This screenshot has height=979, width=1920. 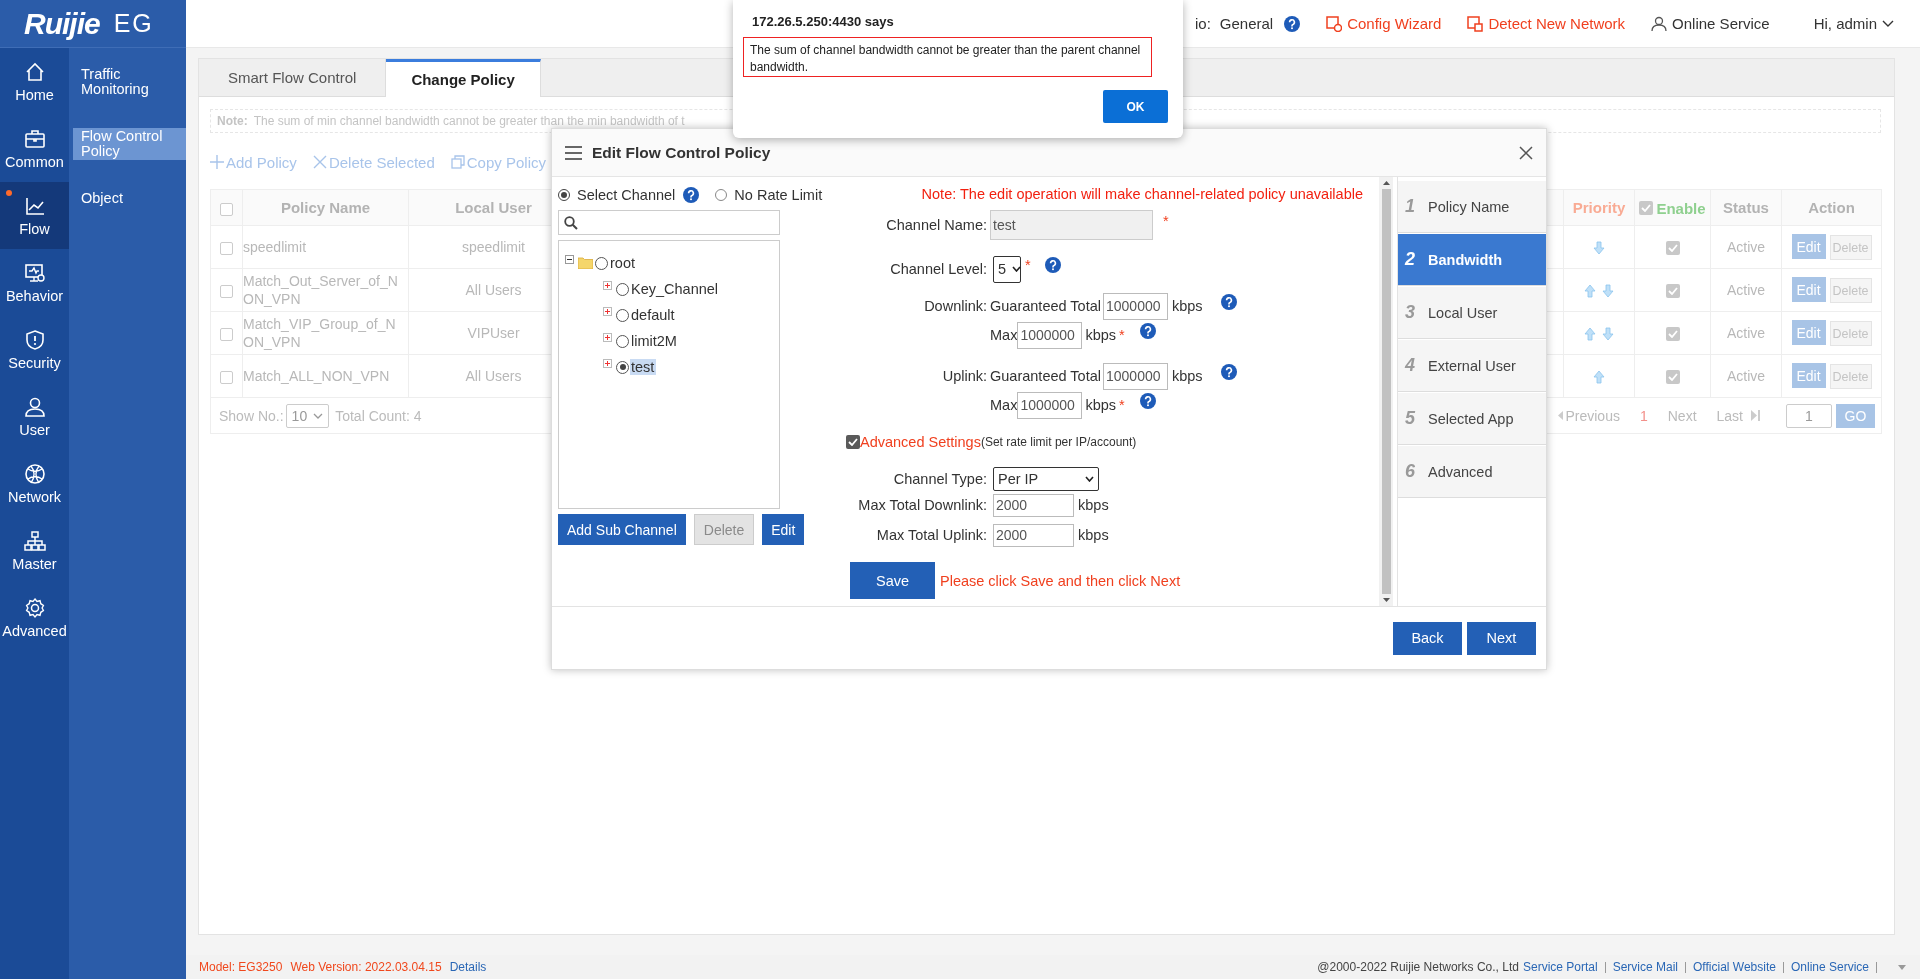 What do you see at coordinates (1734, 967) in the screenshot?
I see `footer-link: Official Website` at bounding box center [1734, 967].